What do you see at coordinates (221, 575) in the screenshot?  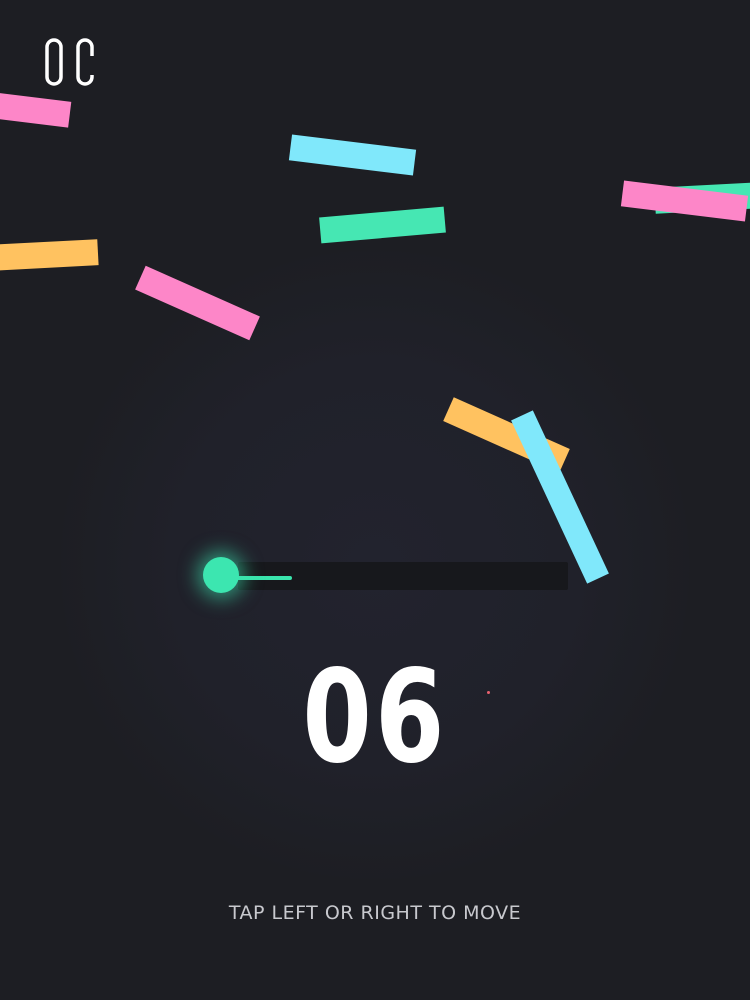 I see `player-ball` at bounding box center [221, 575].